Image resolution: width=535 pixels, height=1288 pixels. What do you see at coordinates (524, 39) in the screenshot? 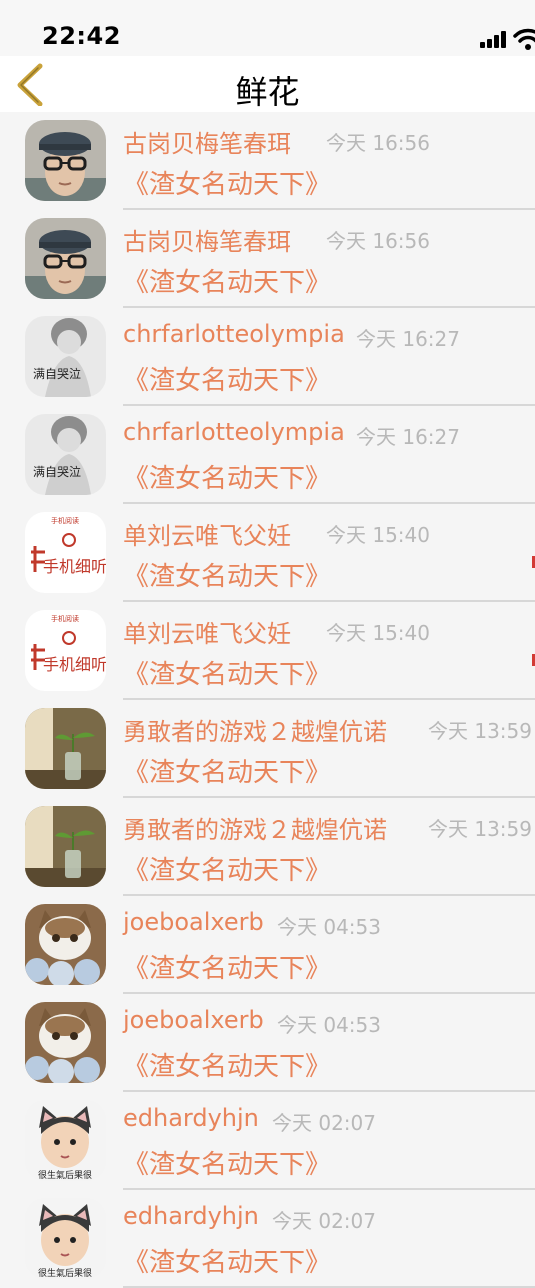
I see `wifi-icon` at bounding box center [524, 39].